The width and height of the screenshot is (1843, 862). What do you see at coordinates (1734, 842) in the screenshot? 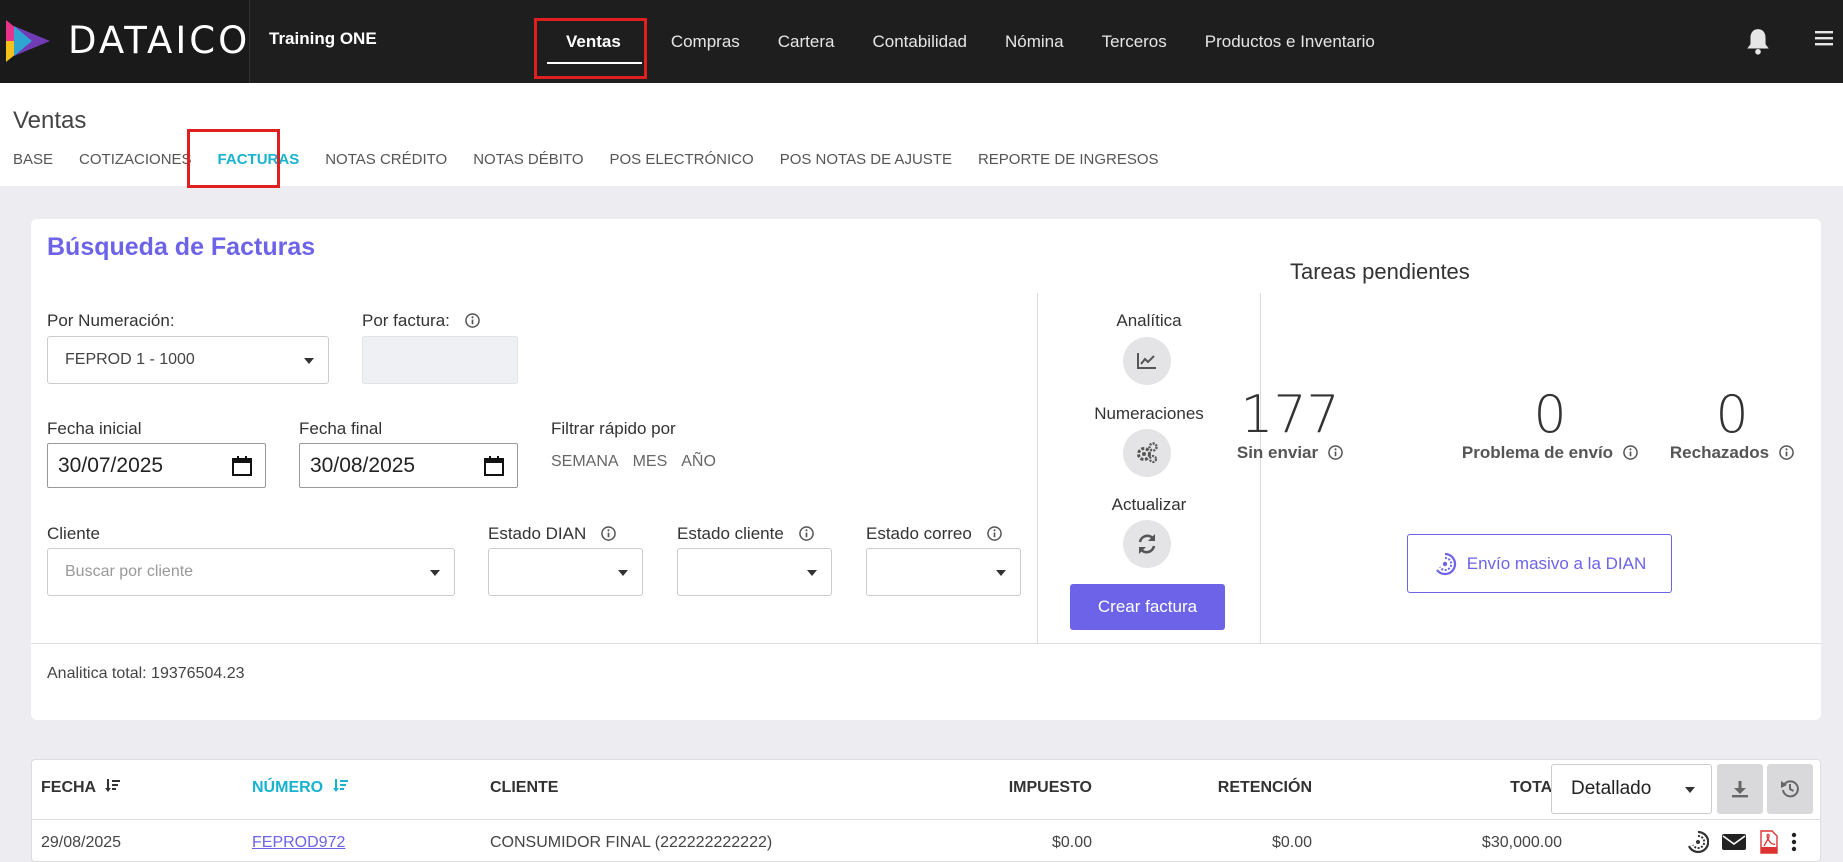
I see `email-icon` at bounding box center [1734, 842].